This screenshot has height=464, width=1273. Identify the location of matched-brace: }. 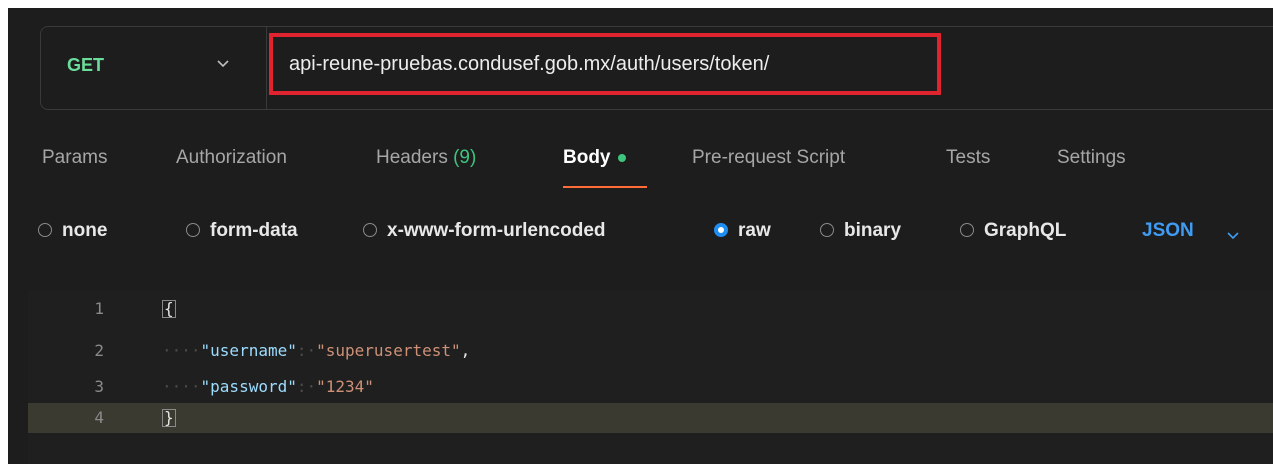
(169, 417).